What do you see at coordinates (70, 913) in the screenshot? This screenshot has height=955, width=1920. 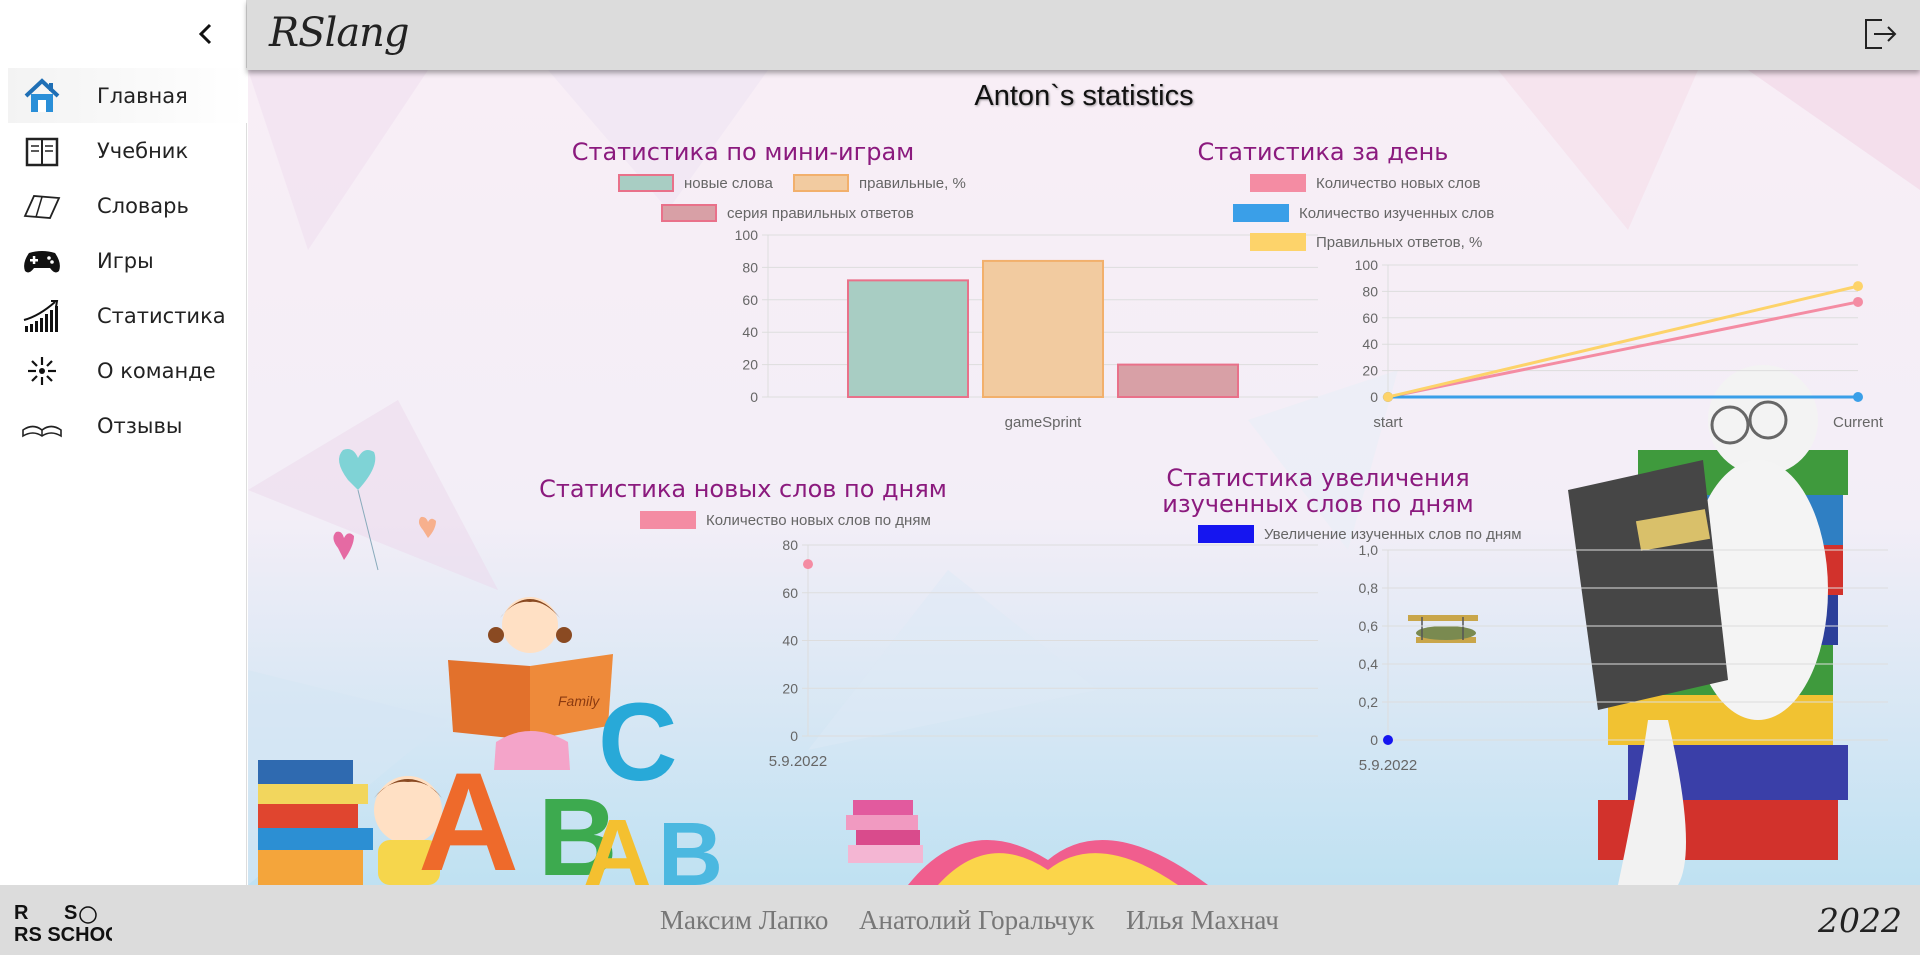 I see `svg-text: S` at bounding box center [70, 913].